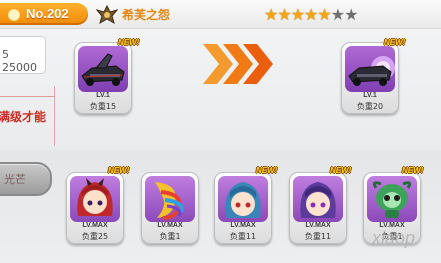  What do you see at coordinates (95, 236) in the screenshot?
I see `item-weight: 负重25` at bounding box center [95, 236].